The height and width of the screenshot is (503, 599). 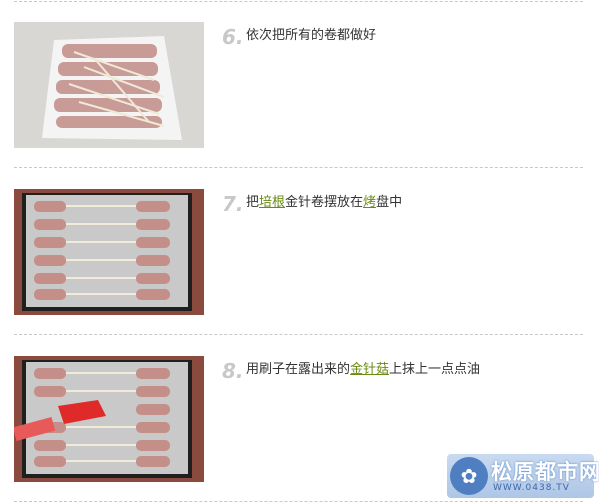 I want to click on step-text: 依次把所有的卷都做好, so click(x=311, y=36).